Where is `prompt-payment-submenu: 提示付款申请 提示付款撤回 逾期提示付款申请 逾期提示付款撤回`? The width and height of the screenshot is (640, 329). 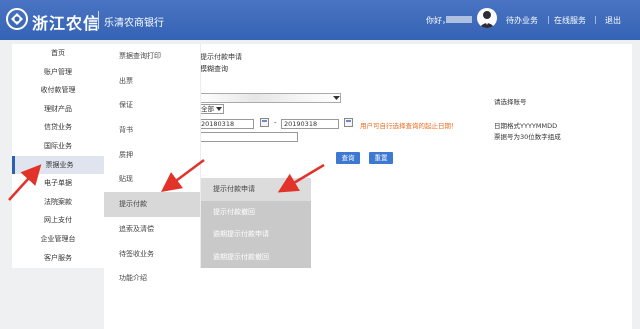
prompt-payment-submenu: 提示付款申请 提示付款撤回 逾期提示付款申请 逾期提示付款撤回 is located at coordinates (256, 223).